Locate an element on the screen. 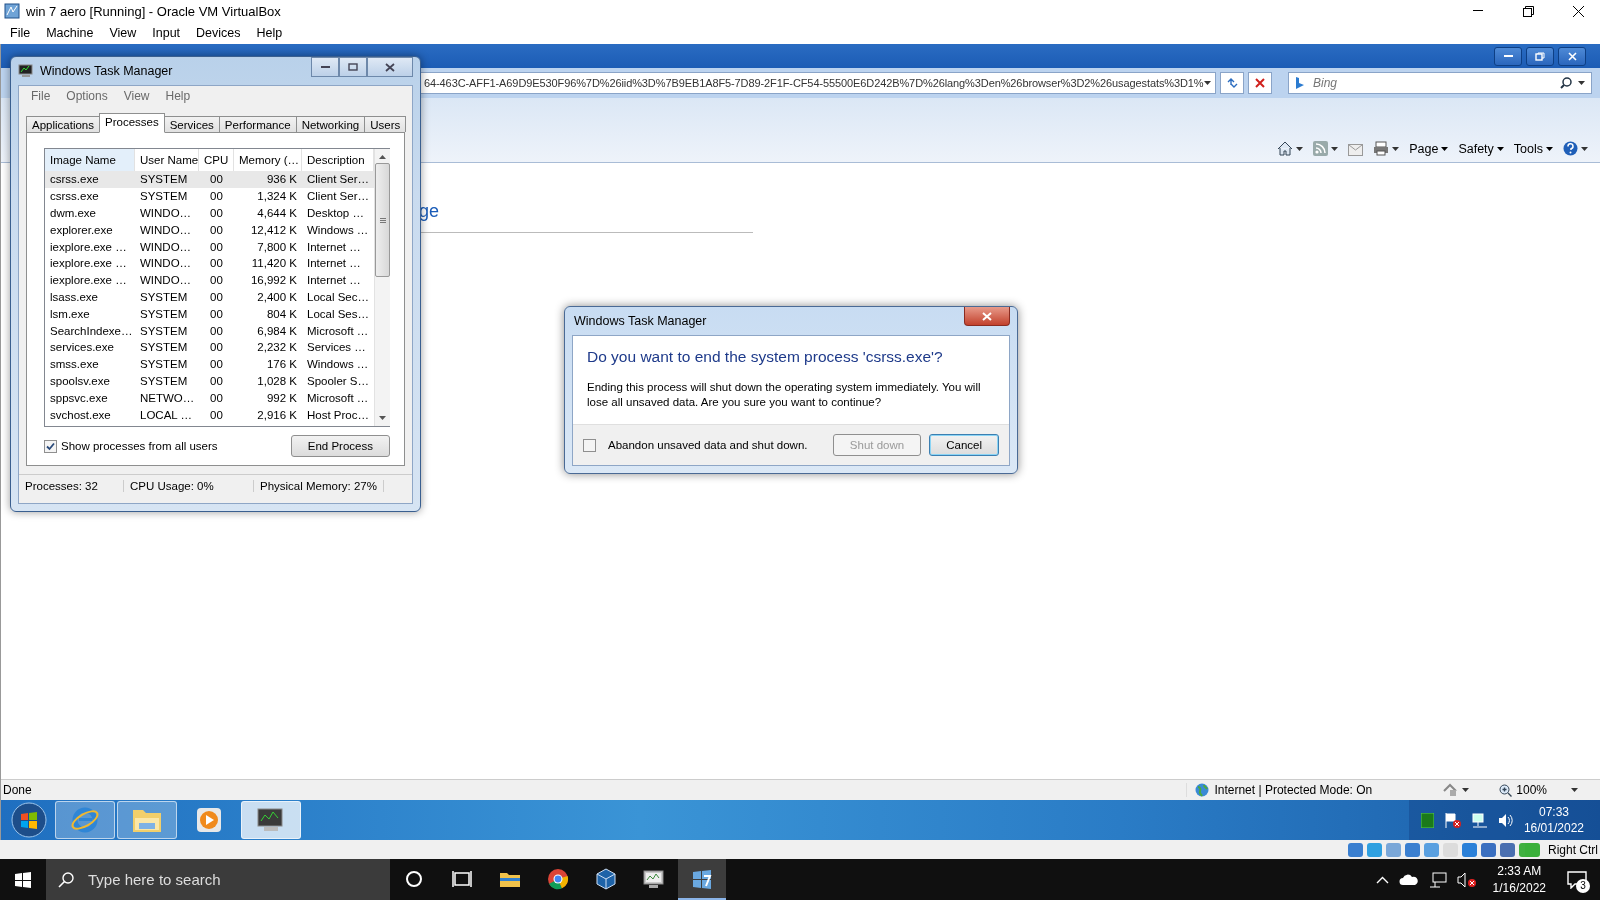 Image resolution: width=1600 pixels, height=900 pixels. process-list is located at coordinates (217, 287).